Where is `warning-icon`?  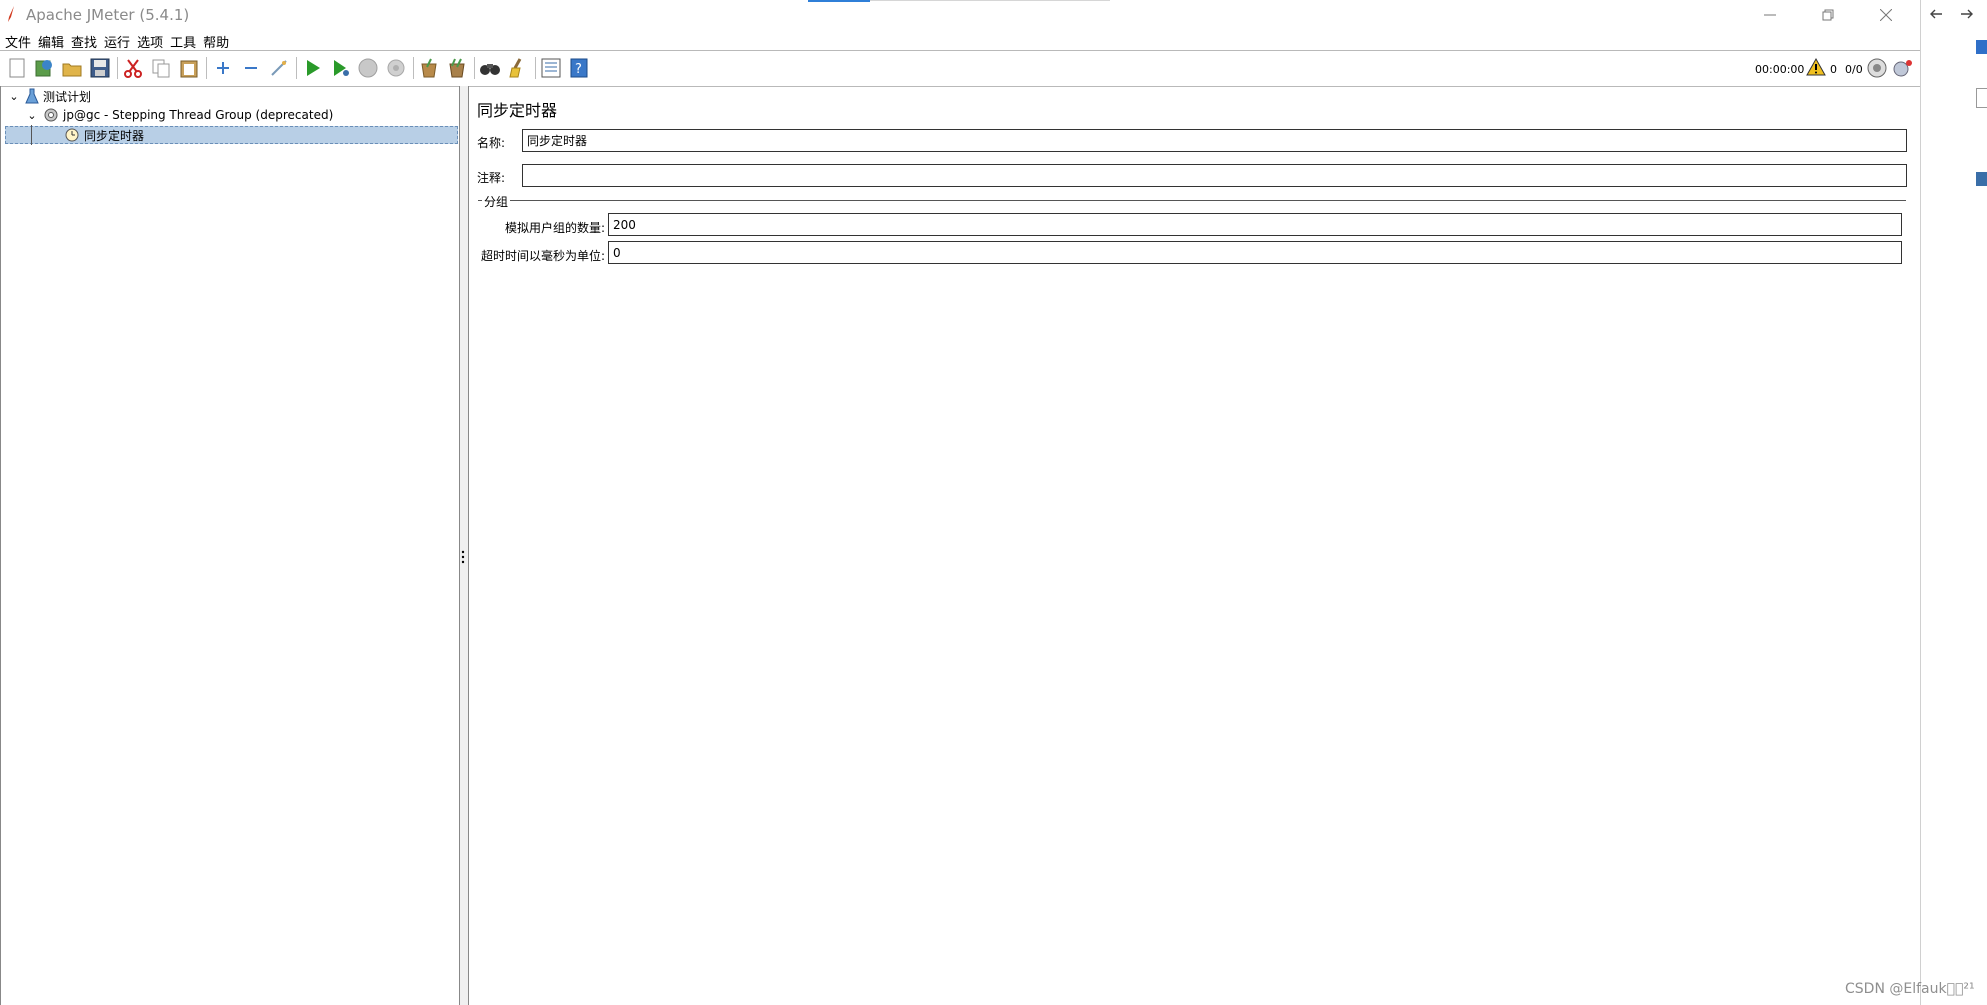 warning-icon is located at coordinates (1816, 68).